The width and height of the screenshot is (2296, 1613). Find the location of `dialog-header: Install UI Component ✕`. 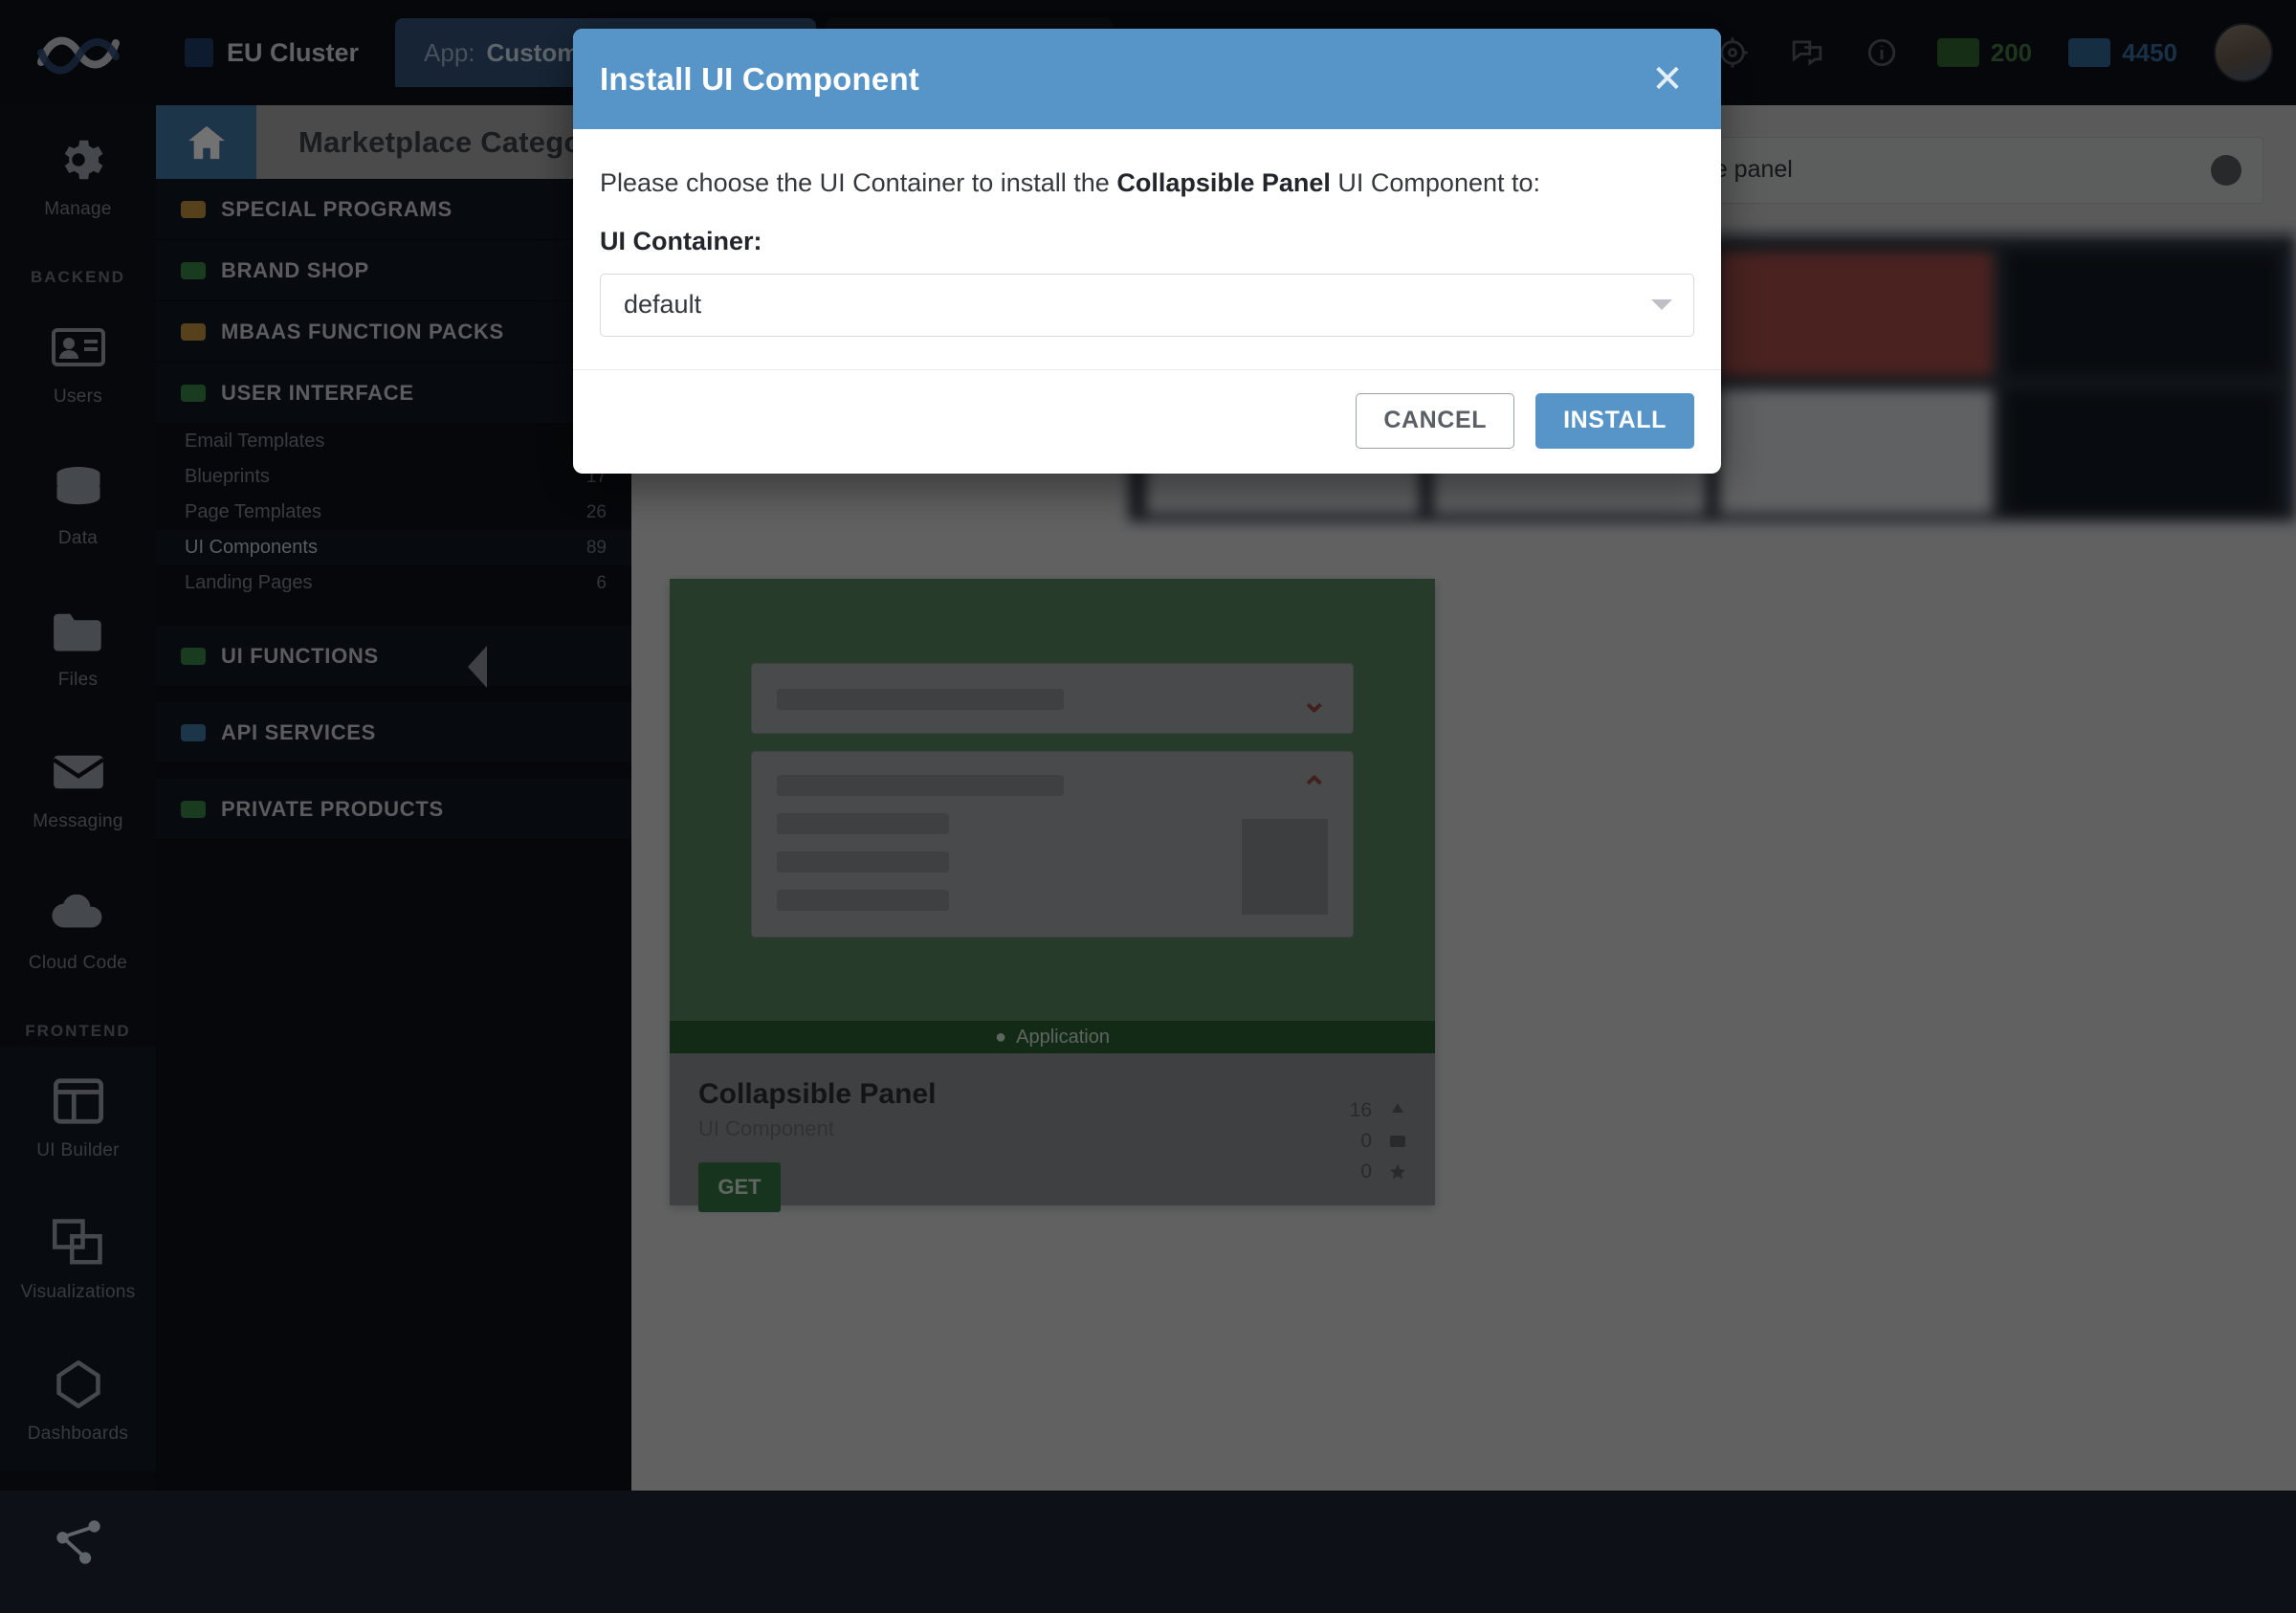

dialog-header: Install UI Component ✕ is located at coordinates (1147, 79).